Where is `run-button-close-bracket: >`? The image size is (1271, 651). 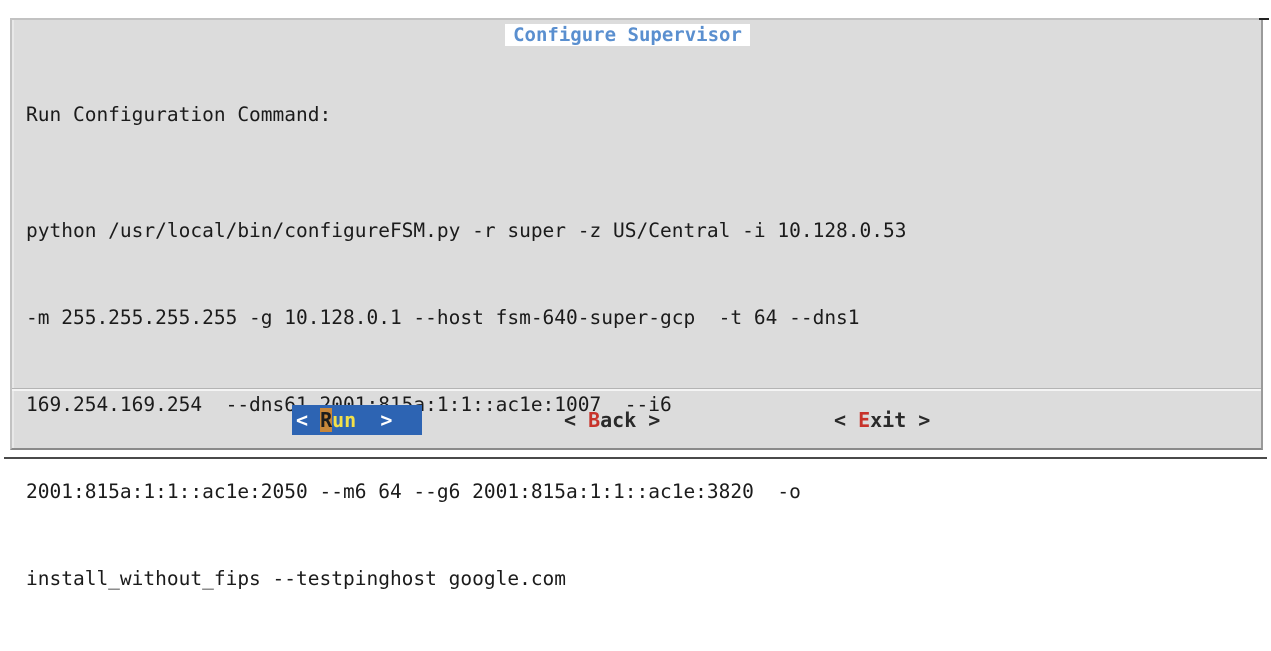 run-button-close-bracket: > is located at coordinates (374, 420).